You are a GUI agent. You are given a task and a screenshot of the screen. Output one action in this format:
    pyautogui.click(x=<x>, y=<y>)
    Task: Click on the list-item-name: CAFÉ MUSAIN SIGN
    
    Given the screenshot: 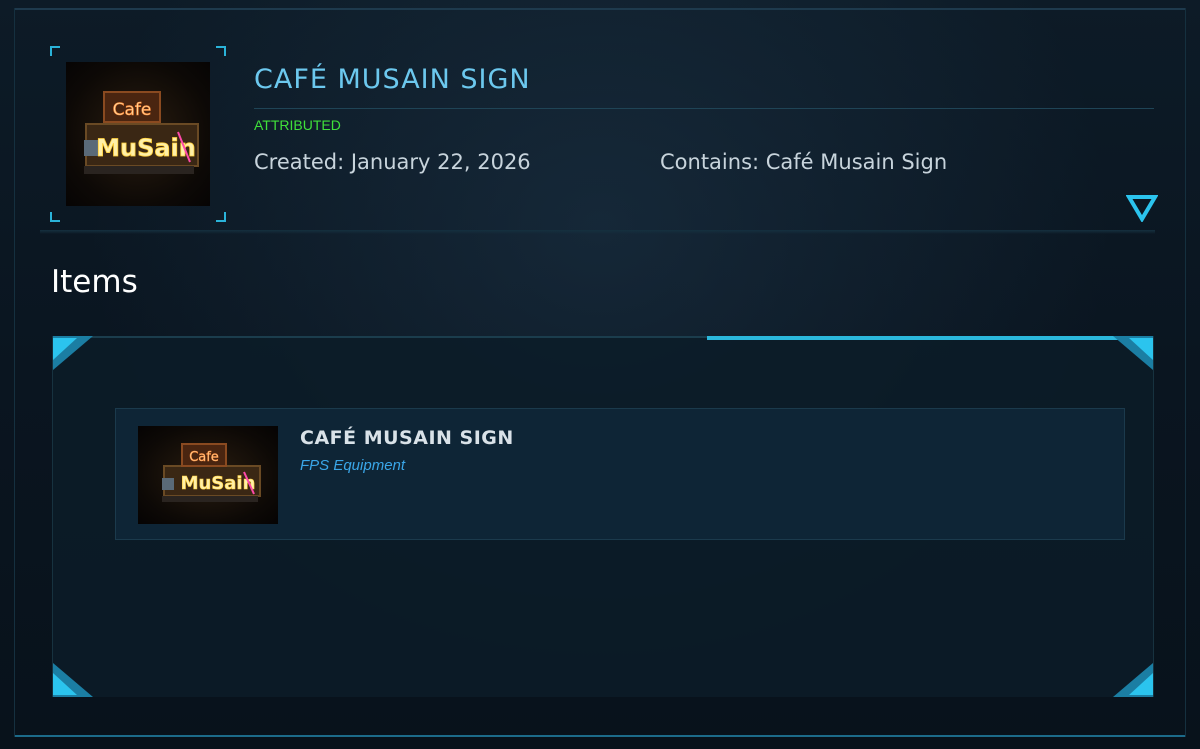 What is the action you would take?
    pyautogui.click(x=407, y=438)
    